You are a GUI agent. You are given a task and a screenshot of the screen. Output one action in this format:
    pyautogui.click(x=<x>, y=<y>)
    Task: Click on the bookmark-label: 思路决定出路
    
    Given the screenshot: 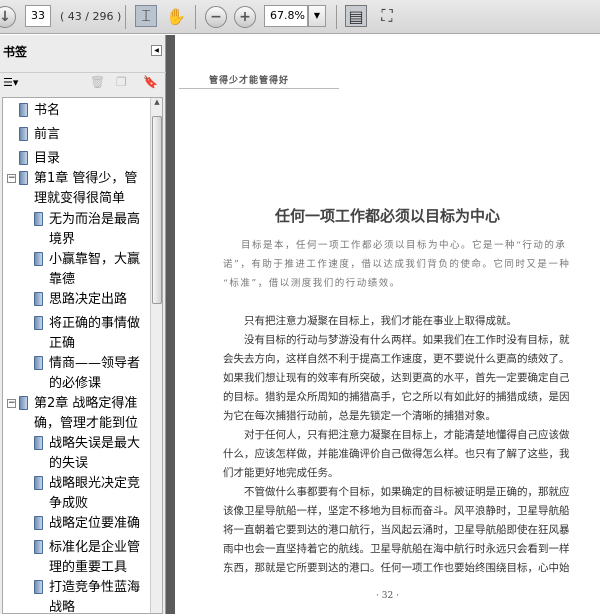 What is the action you would take?
    pyautogui.click(x=88, y=299)
    